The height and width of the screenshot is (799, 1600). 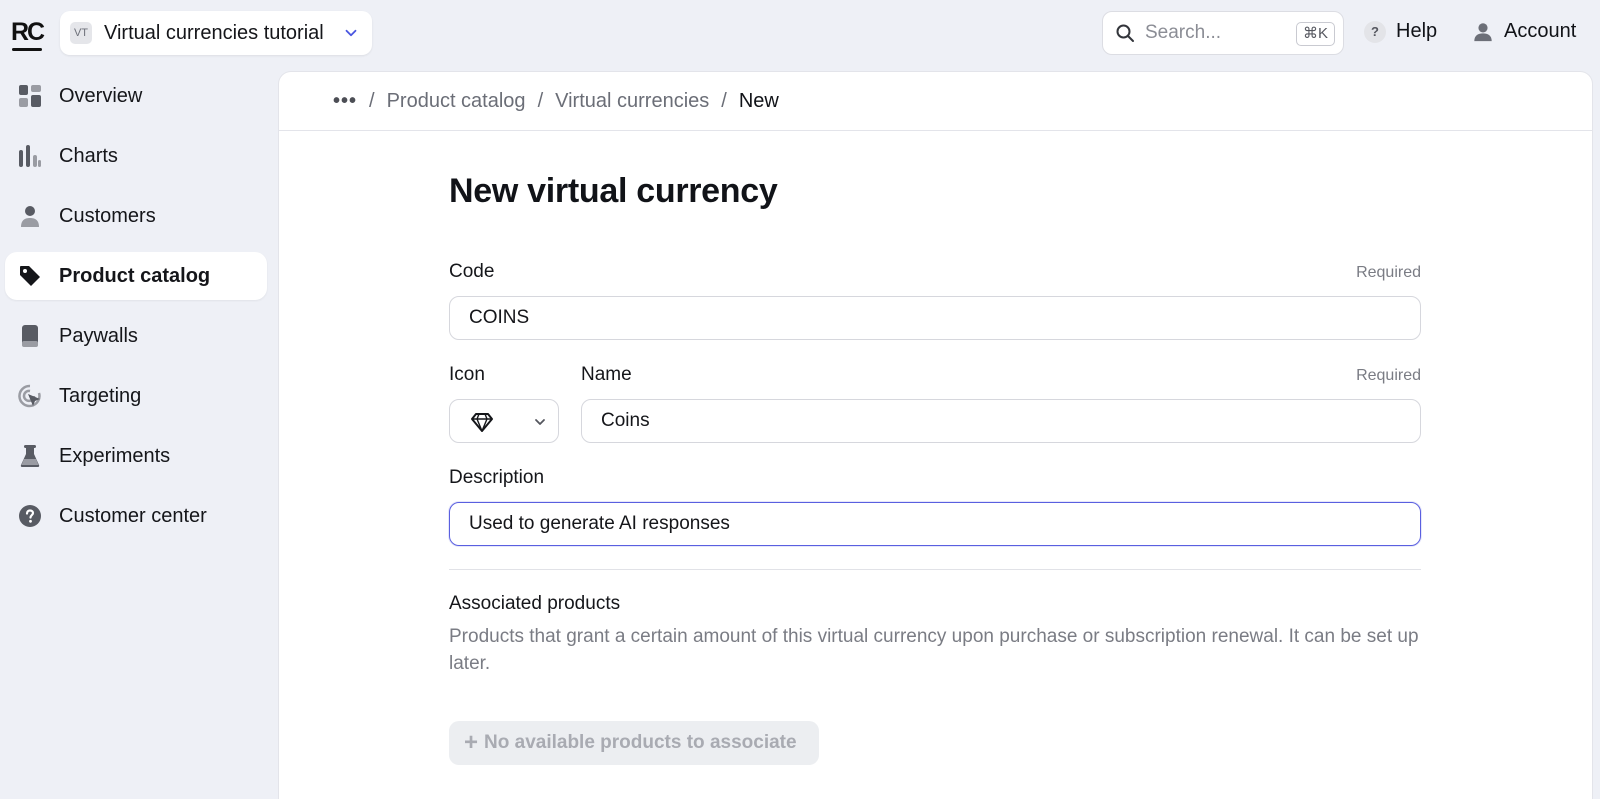 I want to click on search-shortcut: ⌘K, so click(x=1315, y=34).